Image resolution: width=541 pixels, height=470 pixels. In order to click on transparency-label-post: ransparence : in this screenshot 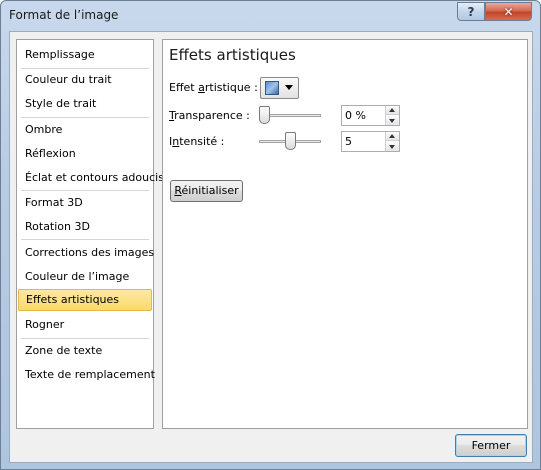, I will do `click(212, 115)`.